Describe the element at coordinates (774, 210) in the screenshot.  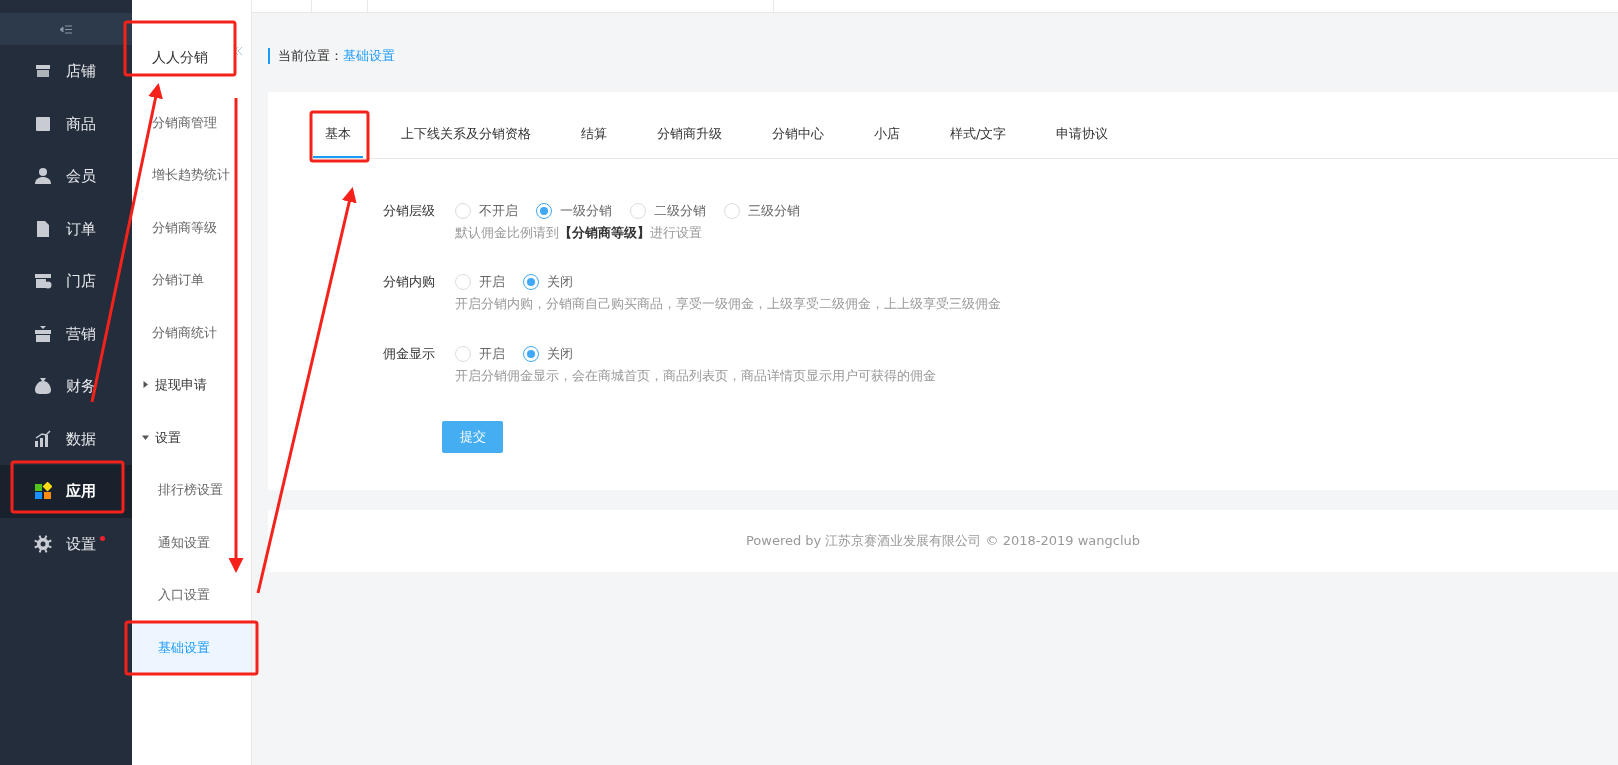
I see `radio-label: 三级分销` at that location.